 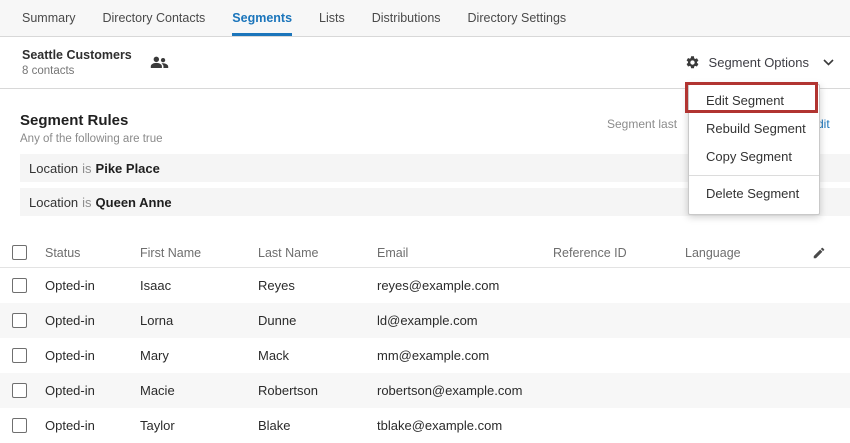 I want to click on column-header-last-name: Last Name, so click(x=288, y=252).